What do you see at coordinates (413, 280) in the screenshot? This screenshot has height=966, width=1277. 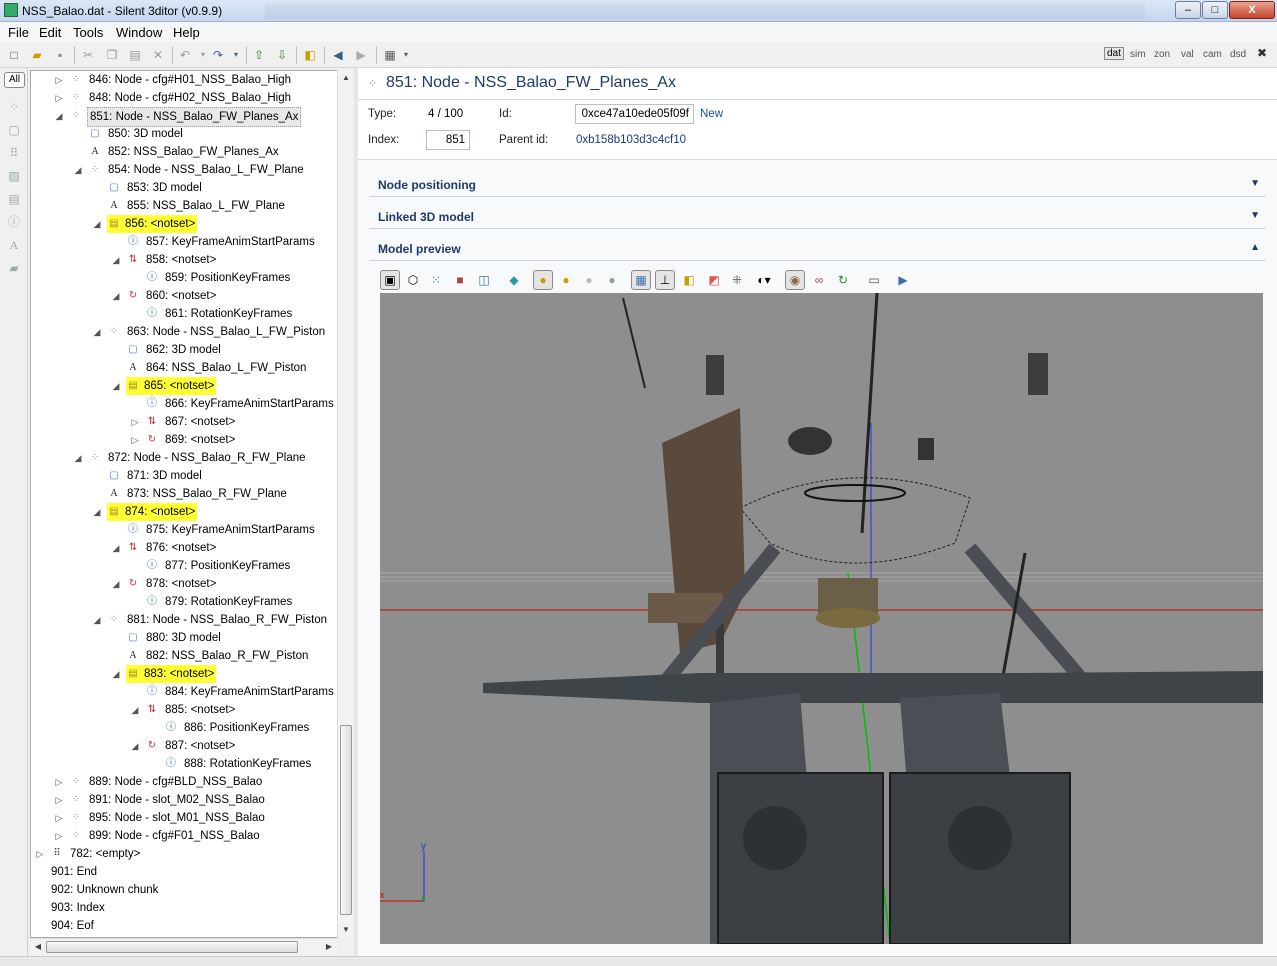 I see `wire-cube-icon: ⬡` at bounding box center [413, 280].